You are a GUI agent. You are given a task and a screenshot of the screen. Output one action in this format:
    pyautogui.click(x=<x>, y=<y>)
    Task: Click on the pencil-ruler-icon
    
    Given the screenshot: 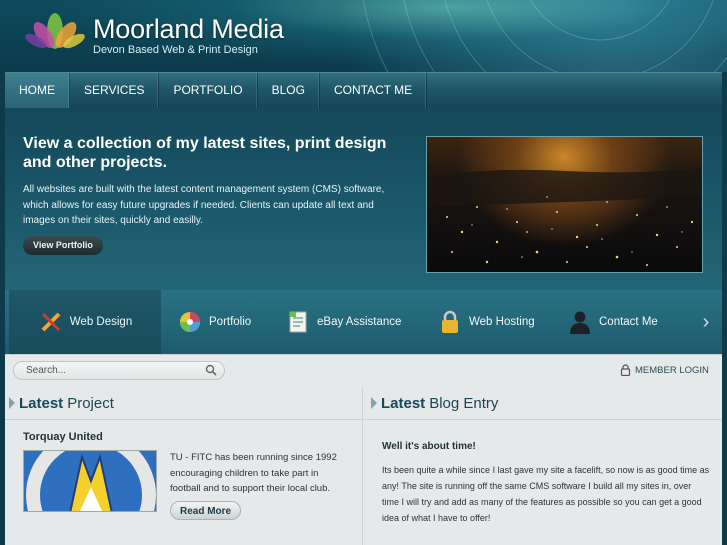 What is the action you would take?
    pyautogui.click(x=51, y=322)
    